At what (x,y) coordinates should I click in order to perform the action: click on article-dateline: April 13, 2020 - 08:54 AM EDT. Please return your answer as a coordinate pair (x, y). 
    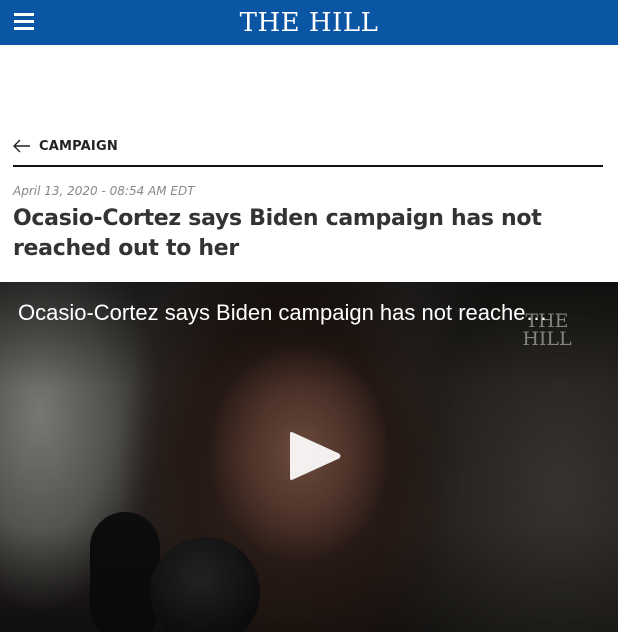
    Looking at the image, I should click on (104, 191).